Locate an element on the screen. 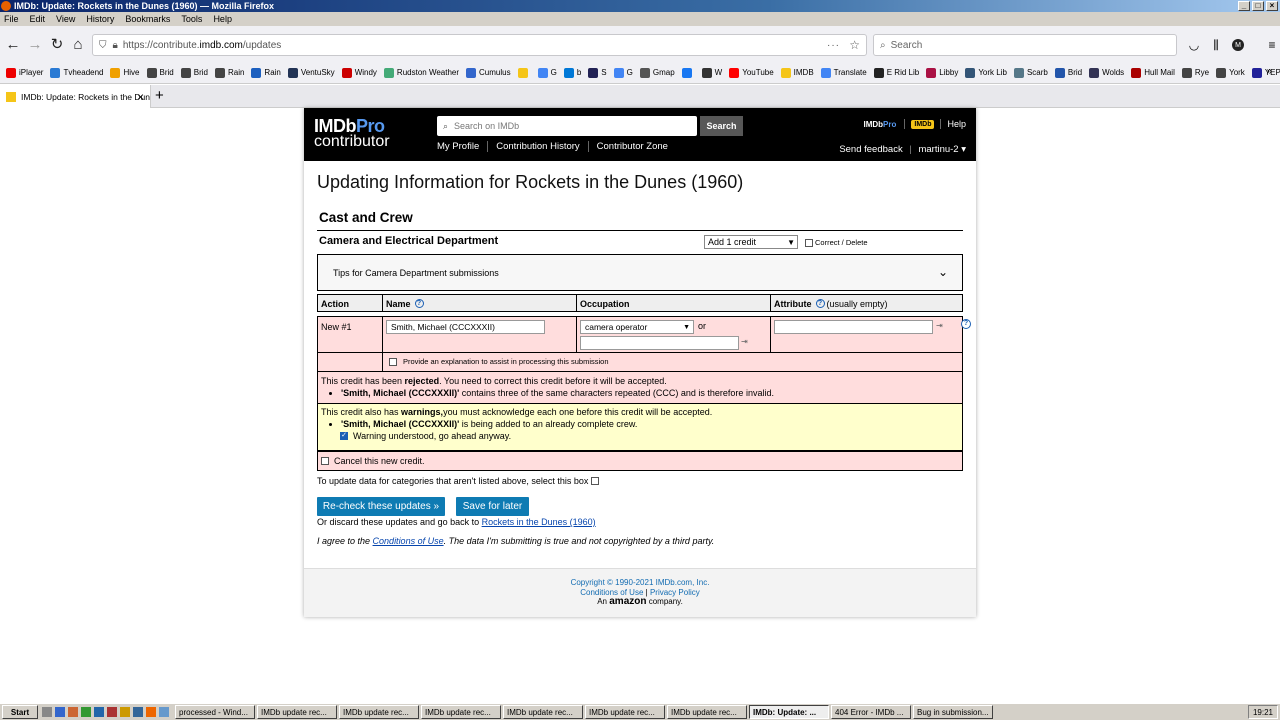 The width and height of the screenshot is (1280, 720). acknowledge-warning-checkbox: ✓ Warning understood, go ahead anyway. is located at coordinates (649, 436).